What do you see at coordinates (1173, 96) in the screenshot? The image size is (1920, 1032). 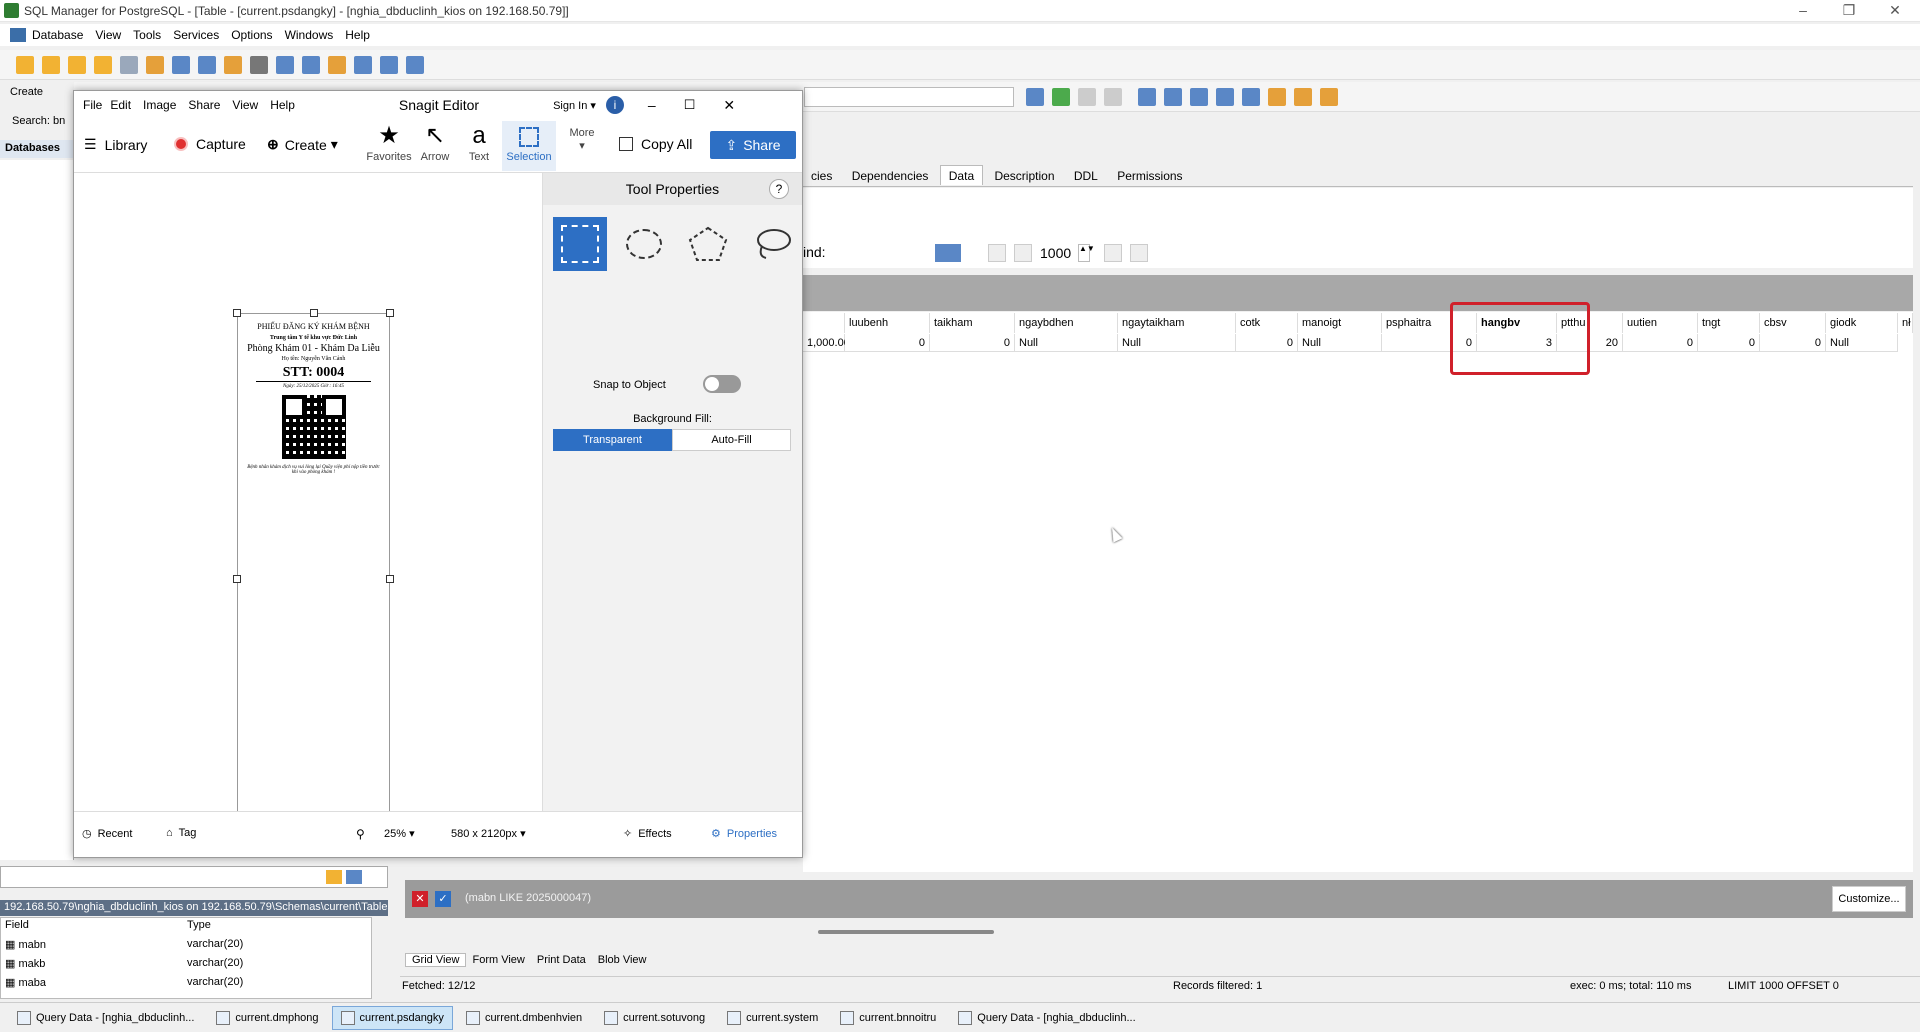 I see `grid-tool-2-icon` at bounding box center [1173, 96].